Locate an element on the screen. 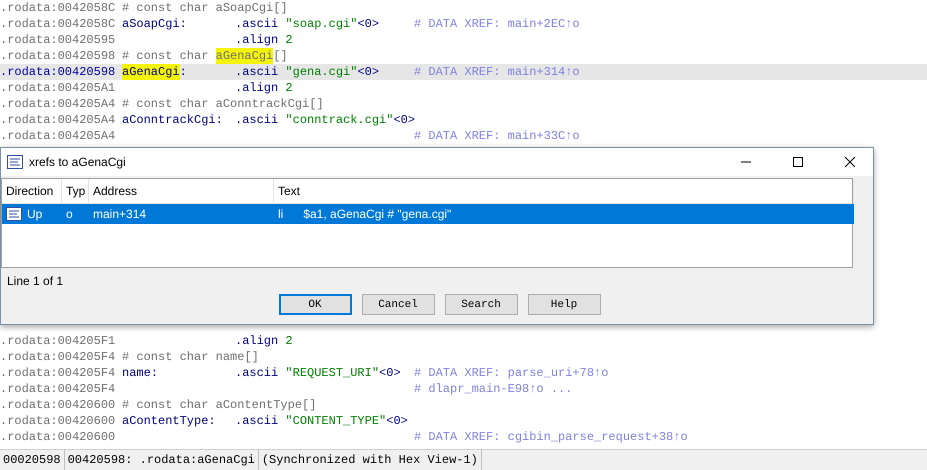 Image resolution: width=927 pixels, height=470 pixels. xref-comment: # DATA XREF: main+2EC↑o is located at coordinates (497, 24).